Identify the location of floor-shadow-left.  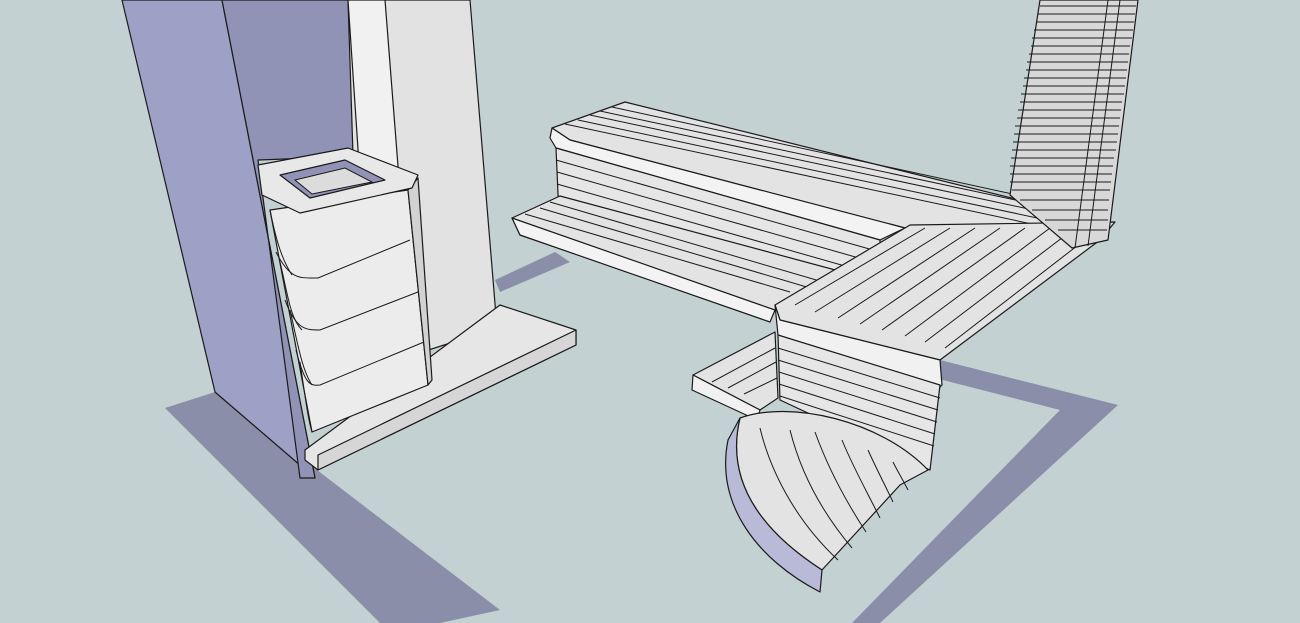
(332, 507).